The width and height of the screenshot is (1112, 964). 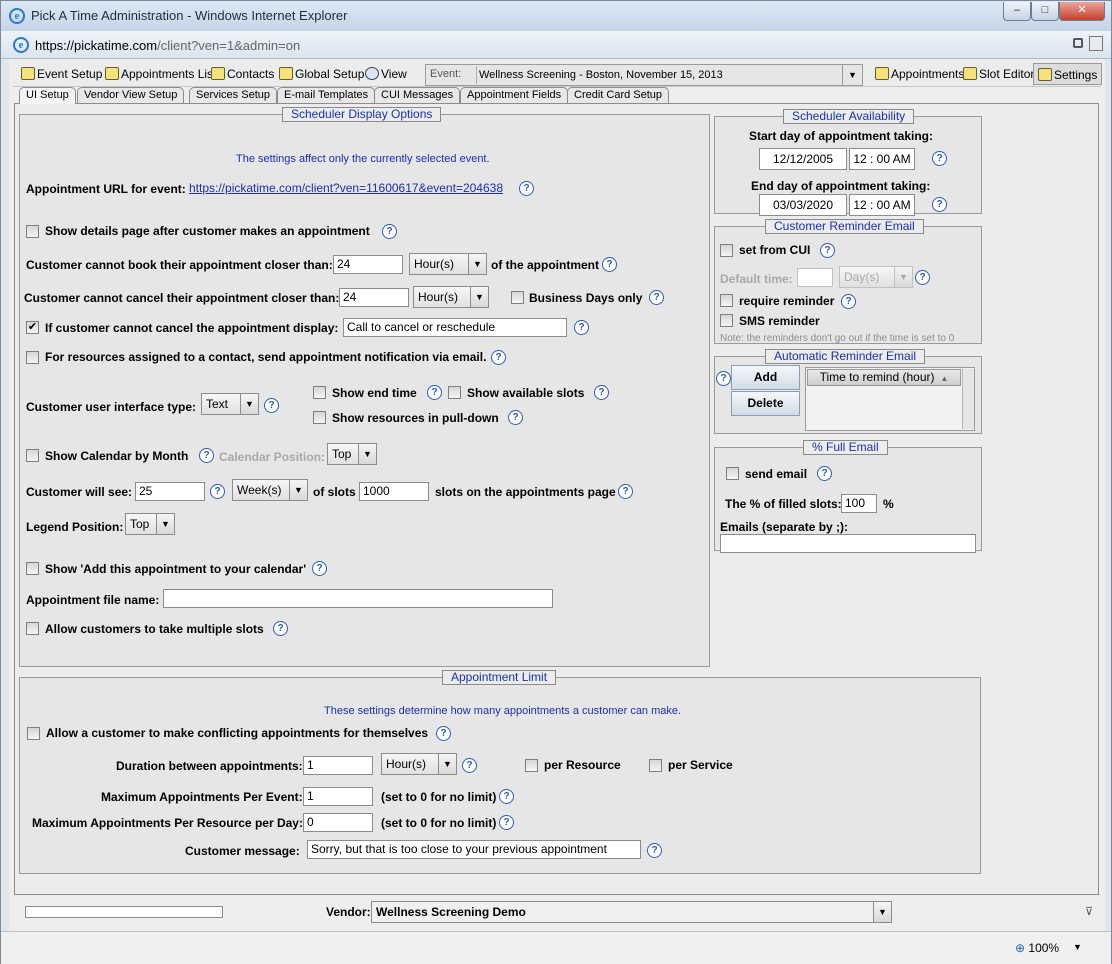 I want to click on tab-services-setup: Services Setup, so click(x=233, y=95).